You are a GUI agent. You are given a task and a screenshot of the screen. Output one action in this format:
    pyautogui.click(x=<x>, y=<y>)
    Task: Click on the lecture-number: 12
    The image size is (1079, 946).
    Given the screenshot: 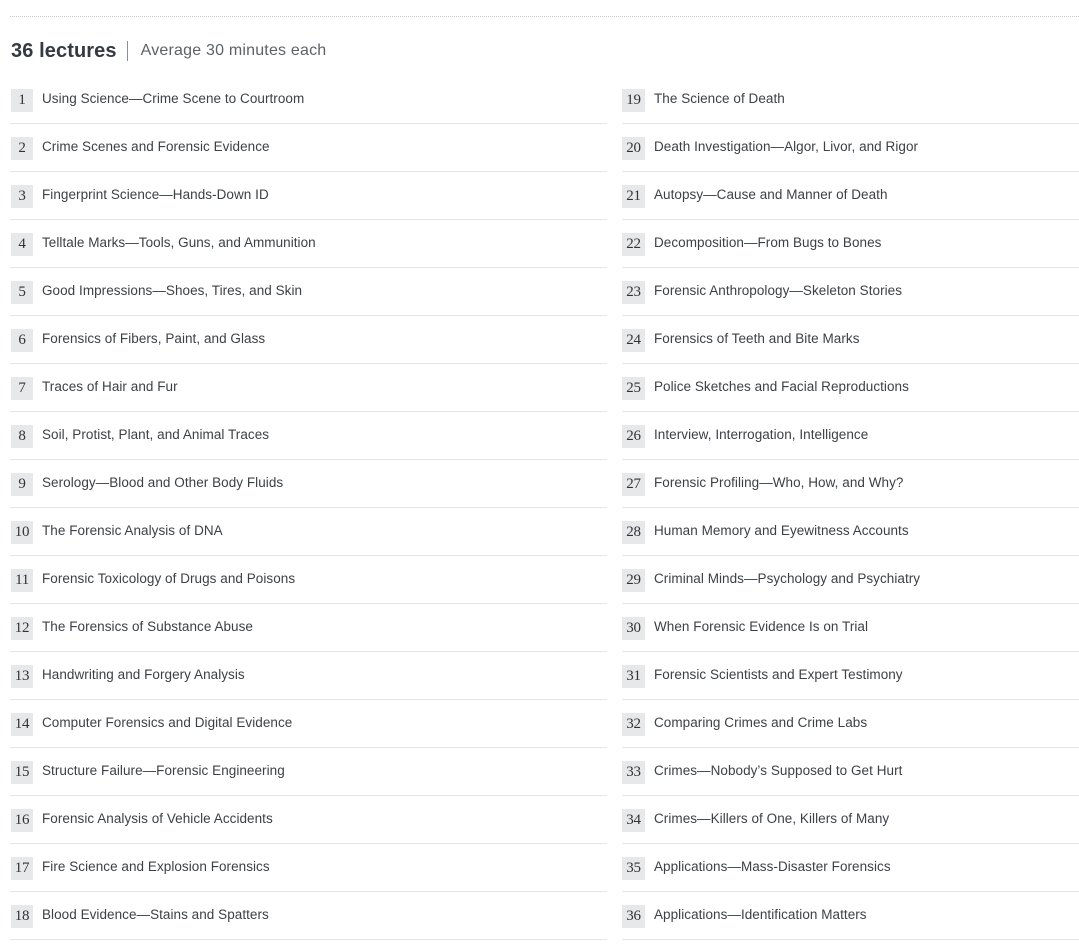 What is the action you would take?
    pyautogui.click(x=22, y=628)
    